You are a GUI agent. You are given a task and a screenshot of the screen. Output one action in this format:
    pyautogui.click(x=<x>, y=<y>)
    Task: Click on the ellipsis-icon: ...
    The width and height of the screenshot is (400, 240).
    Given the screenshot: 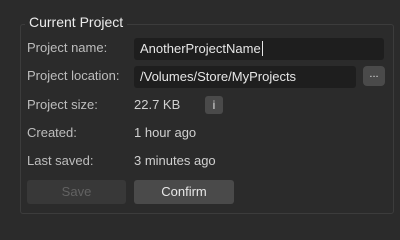 What is the action you would take?
    pyautogui.click(x=374, y=74)
    